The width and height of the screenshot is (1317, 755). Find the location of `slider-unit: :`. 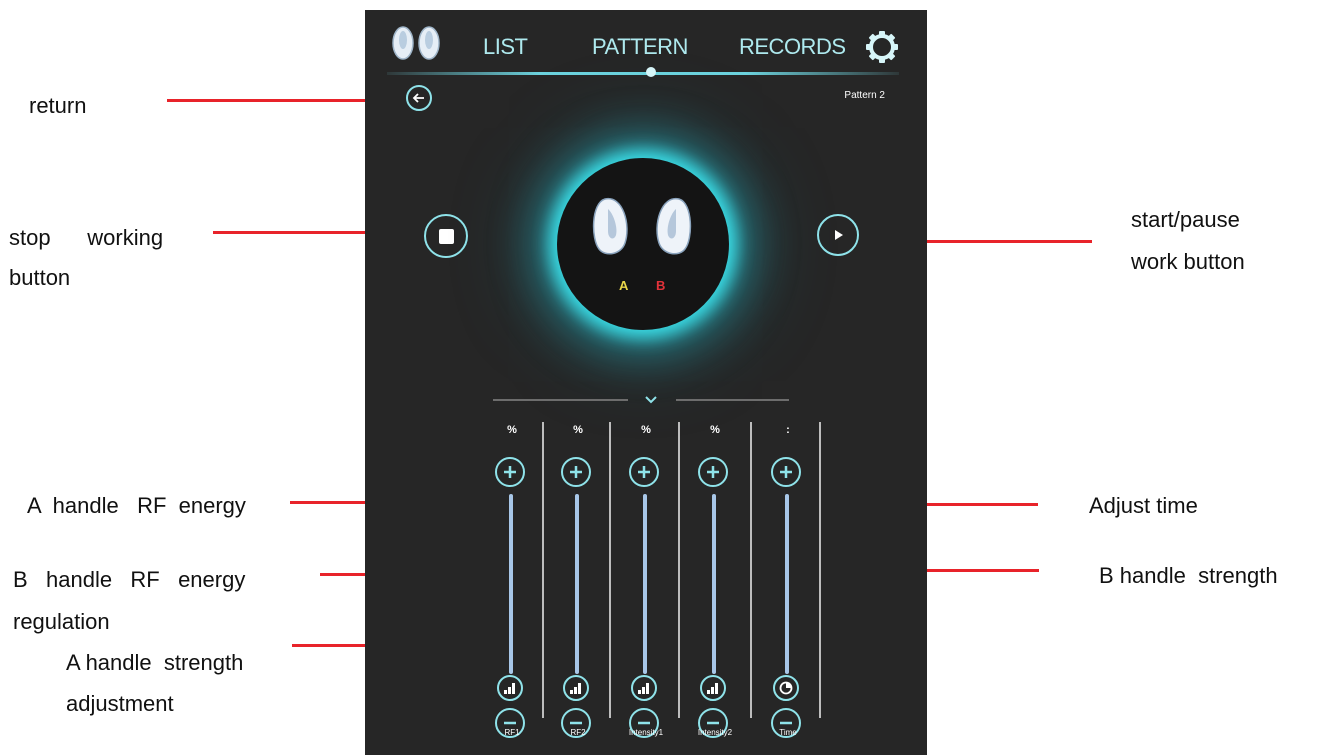

slider-unit: : is located at coordinates (788, 430).